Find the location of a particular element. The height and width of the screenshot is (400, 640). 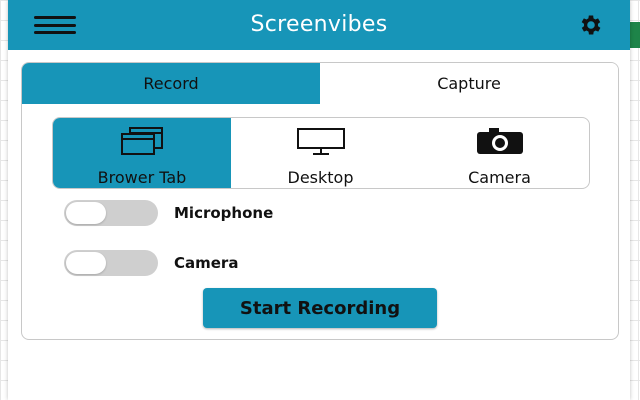

start-recording-button: Start Recording is located at coordinates (320, 308).